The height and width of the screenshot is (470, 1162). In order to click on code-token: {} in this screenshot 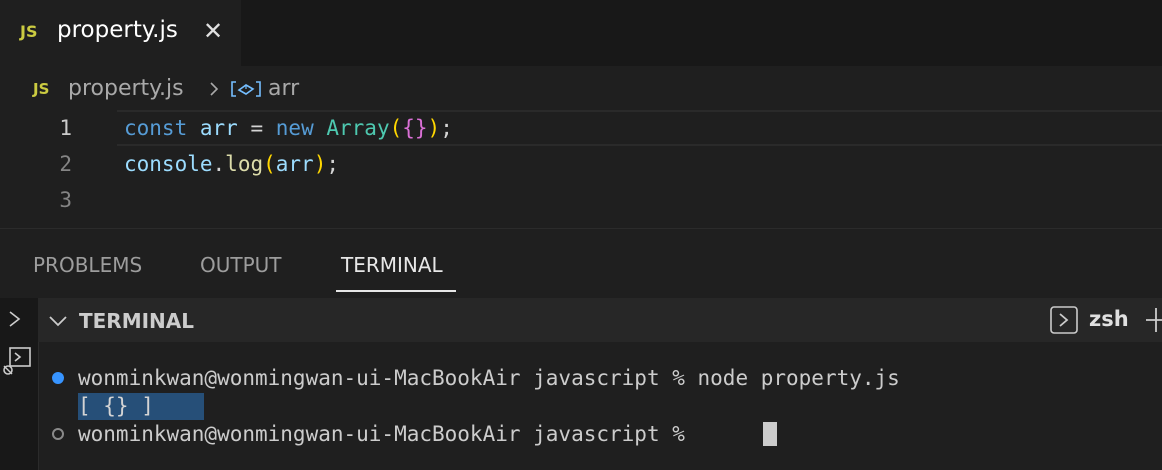, I will do `click(415, 128)`.